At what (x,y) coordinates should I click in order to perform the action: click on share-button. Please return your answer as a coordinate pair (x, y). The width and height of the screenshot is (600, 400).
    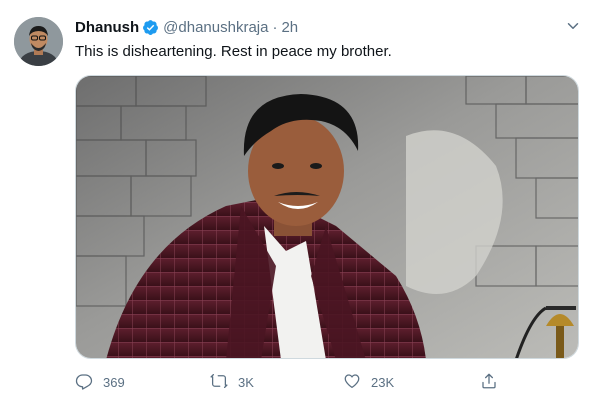
    Looking at the image, I should click on (494, 382).